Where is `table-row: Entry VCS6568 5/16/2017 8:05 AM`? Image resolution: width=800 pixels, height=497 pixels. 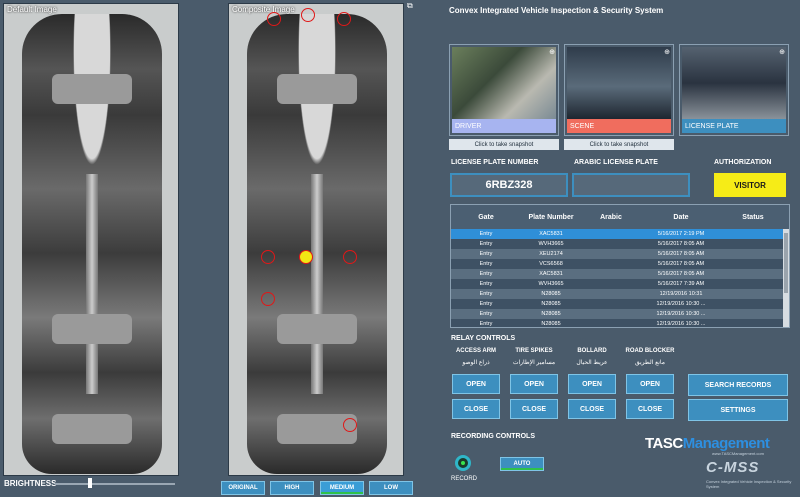 table-row: Entry VCS6568 5/16/2017 8:05 AM is located at coordinates (620, 264).